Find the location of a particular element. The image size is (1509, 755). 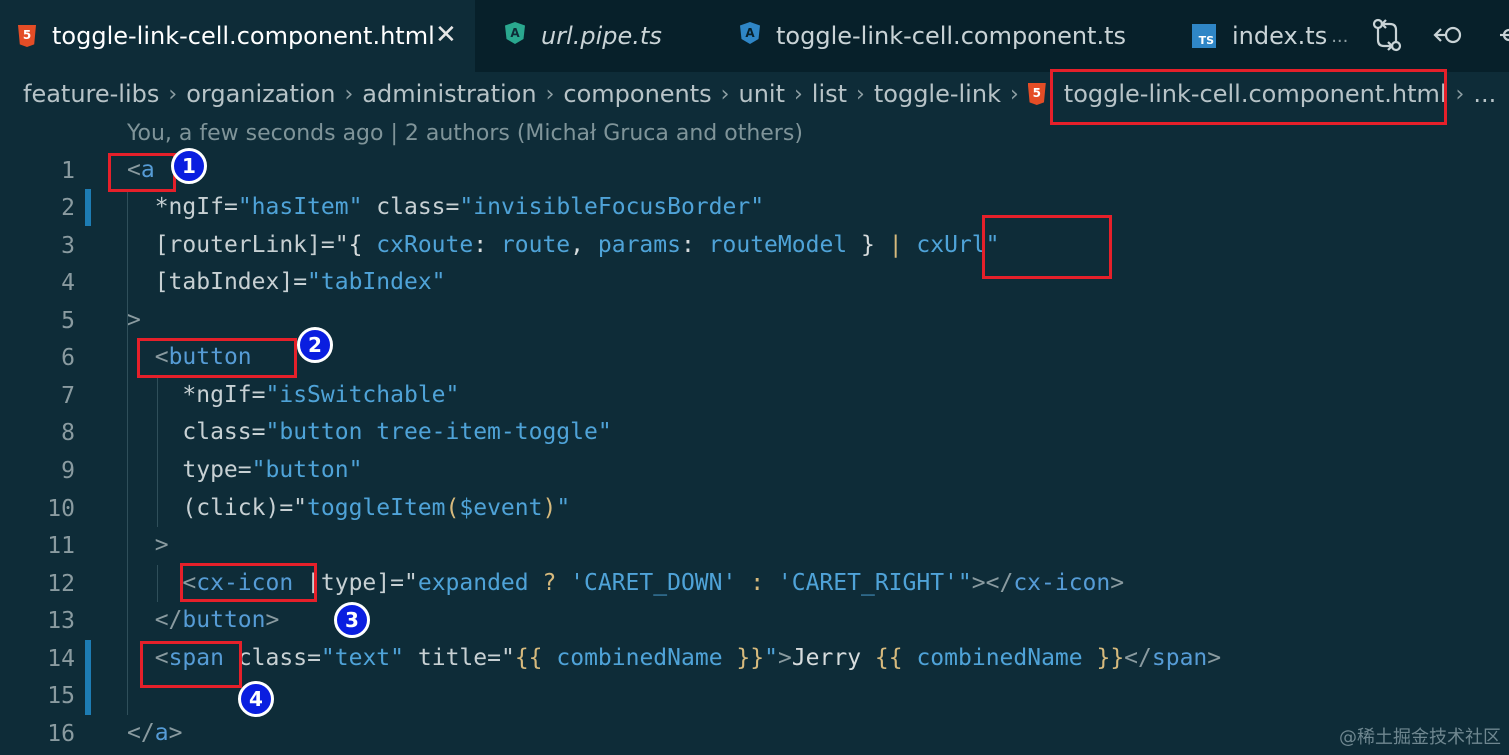

line-number: 2 is located at coordinates (68, 208).